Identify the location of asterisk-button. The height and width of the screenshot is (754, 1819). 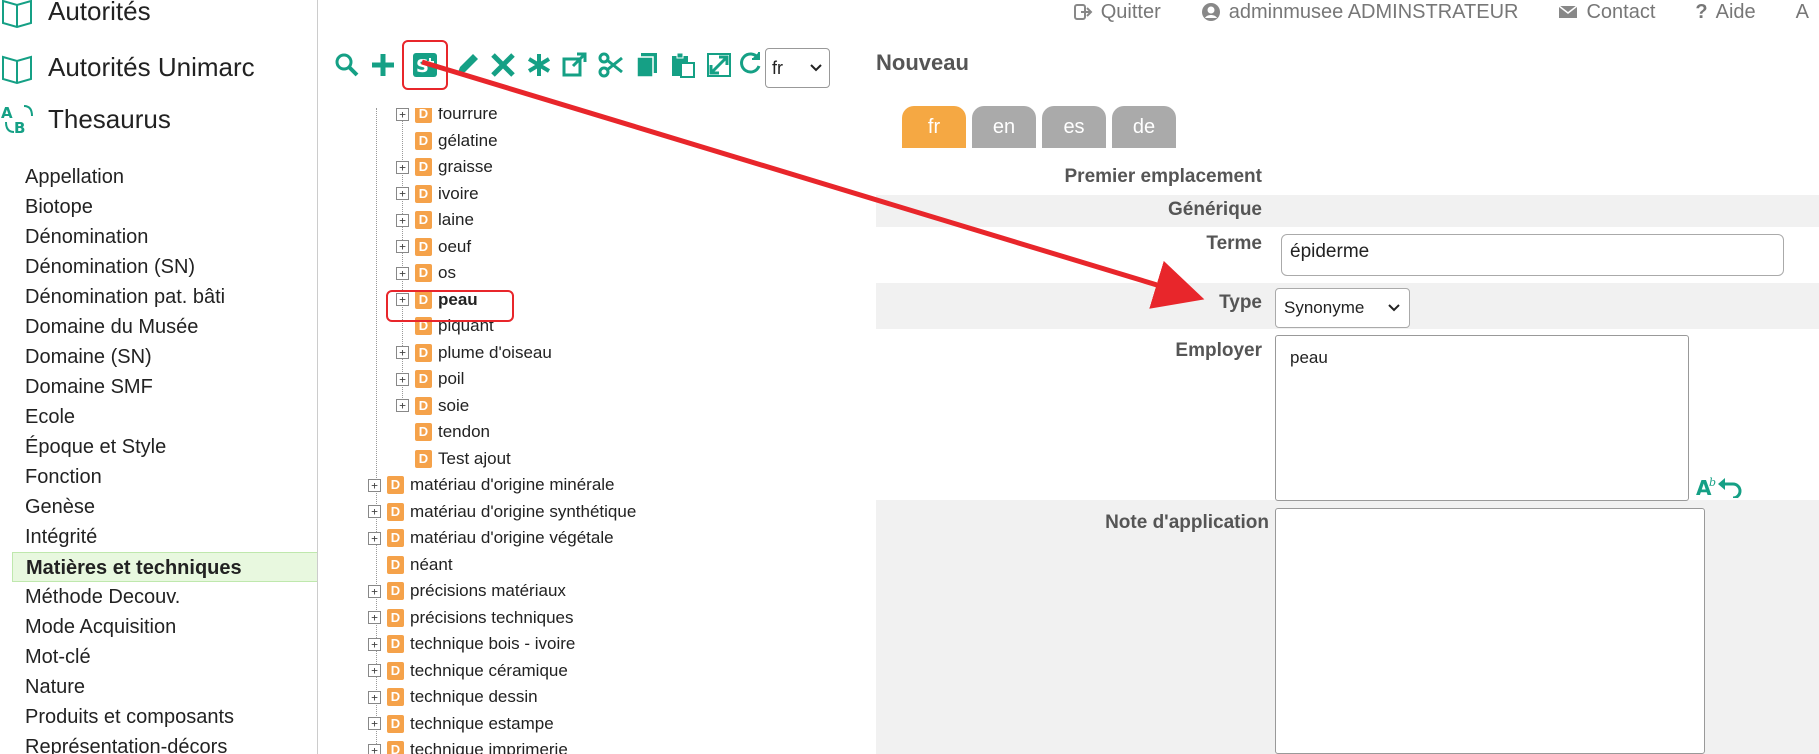
(539, 65).